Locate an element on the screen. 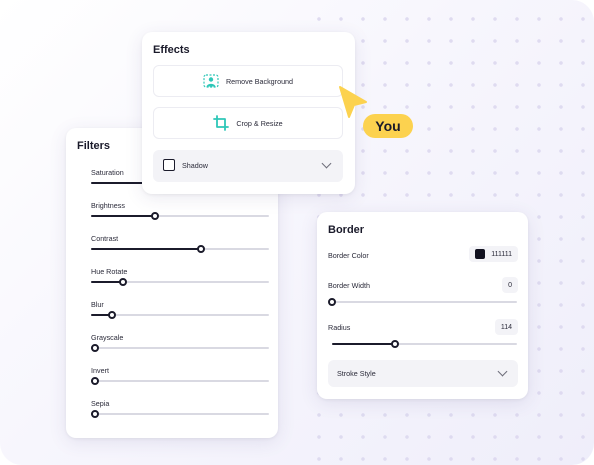 This screenshot has width=594, height=465. shadow-label: Shadow is located at coordinates (195, 165).